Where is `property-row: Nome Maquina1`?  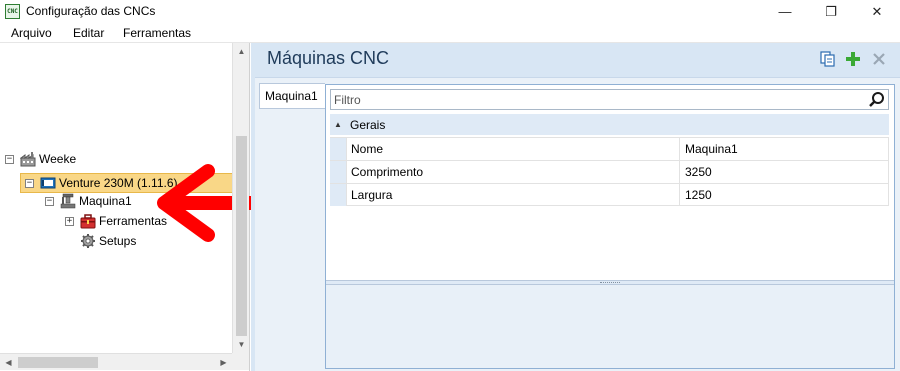
property-row: Nome Maquina1 is located at coordinates (609, 148).